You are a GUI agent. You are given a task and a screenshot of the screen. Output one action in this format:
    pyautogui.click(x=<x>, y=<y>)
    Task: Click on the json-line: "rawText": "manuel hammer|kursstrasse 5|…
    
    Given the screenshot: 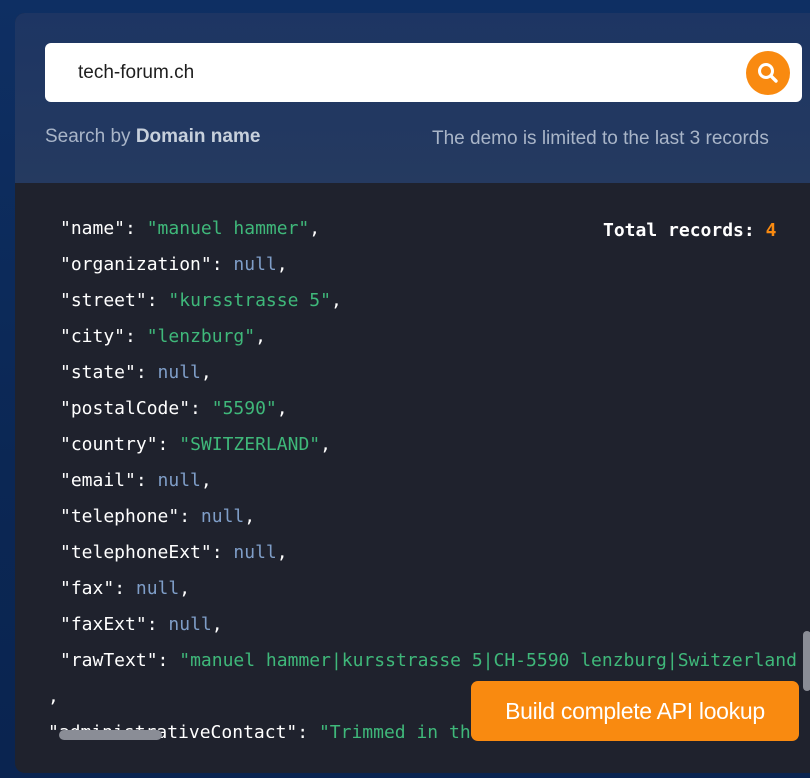 What is the action you would take?
    pyautogui.click(x=428, y=660)
    